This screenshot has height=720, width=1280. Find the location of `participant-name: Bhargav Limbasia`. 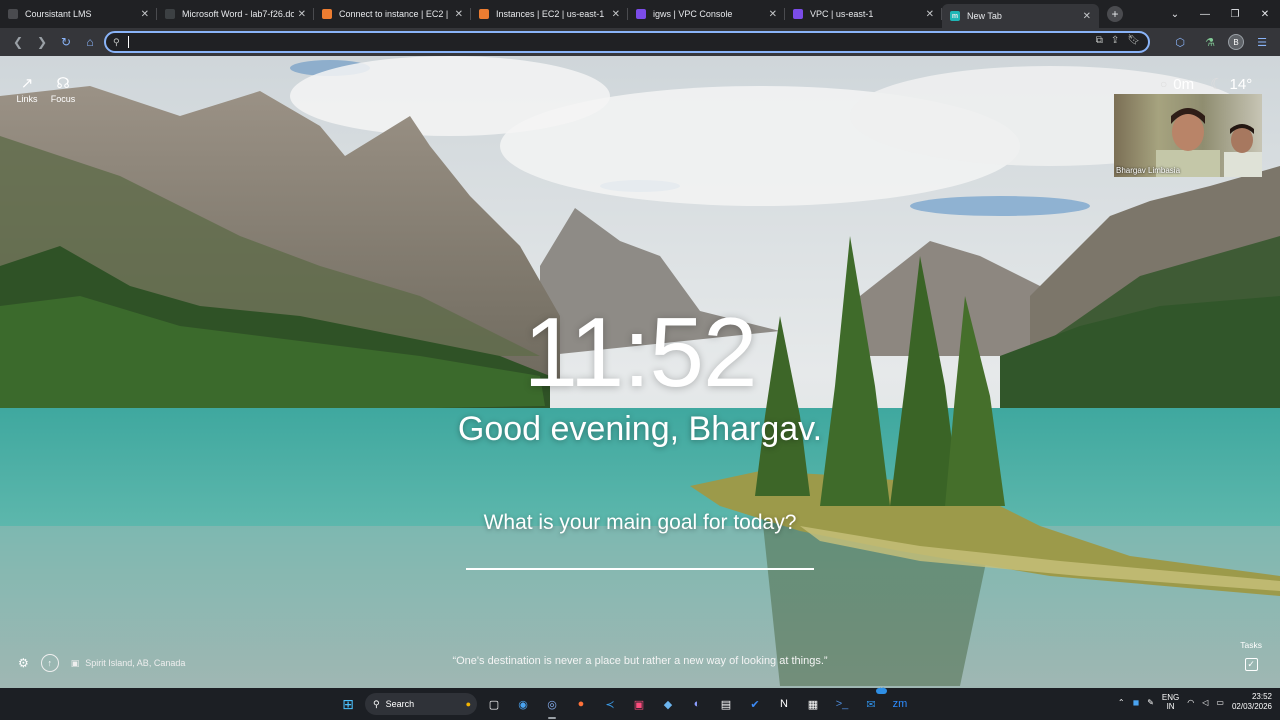

participant-name: Bhargav Limbasia is located at coordinates (1148, 170).